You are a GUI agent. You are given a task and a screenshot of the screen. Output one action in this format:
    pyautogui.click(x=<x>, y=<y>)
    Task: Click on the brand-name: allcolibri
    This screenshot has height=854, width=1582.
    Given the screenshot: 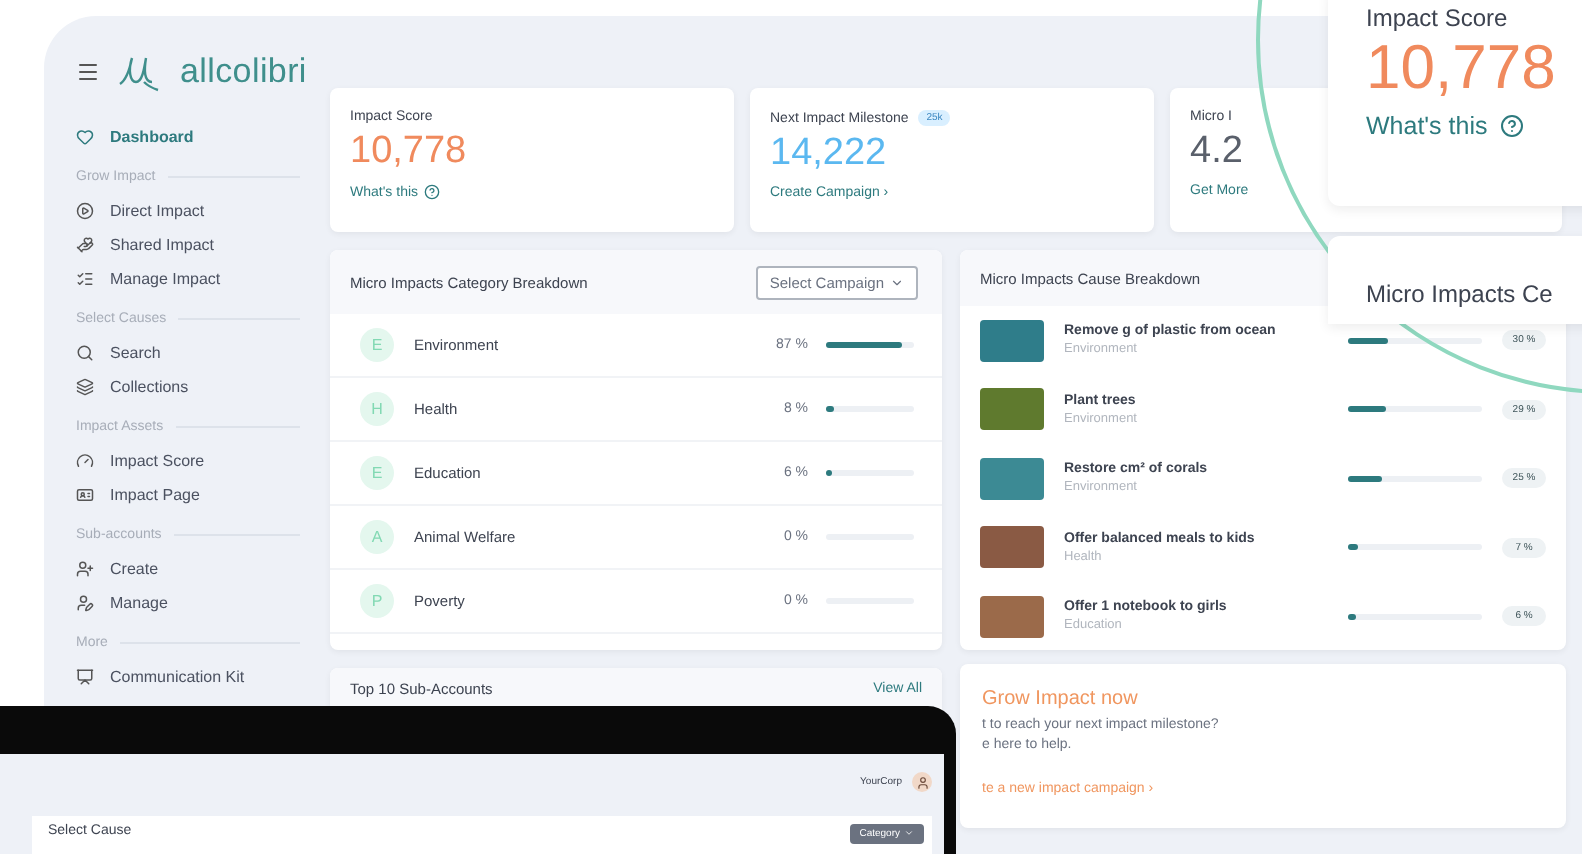 What is the action you would take?
    pyautogui.click(x=243, y=72)
    